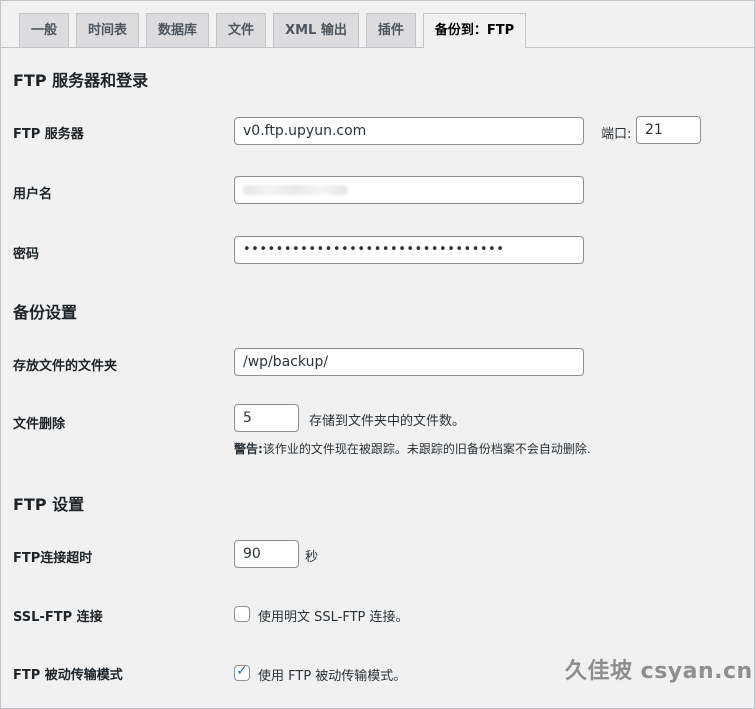 The image size is (755, 709). Describe the element at coordinates (316, 30) in the screenshot. I see `tab-xml-export: XML 输出` at that location.